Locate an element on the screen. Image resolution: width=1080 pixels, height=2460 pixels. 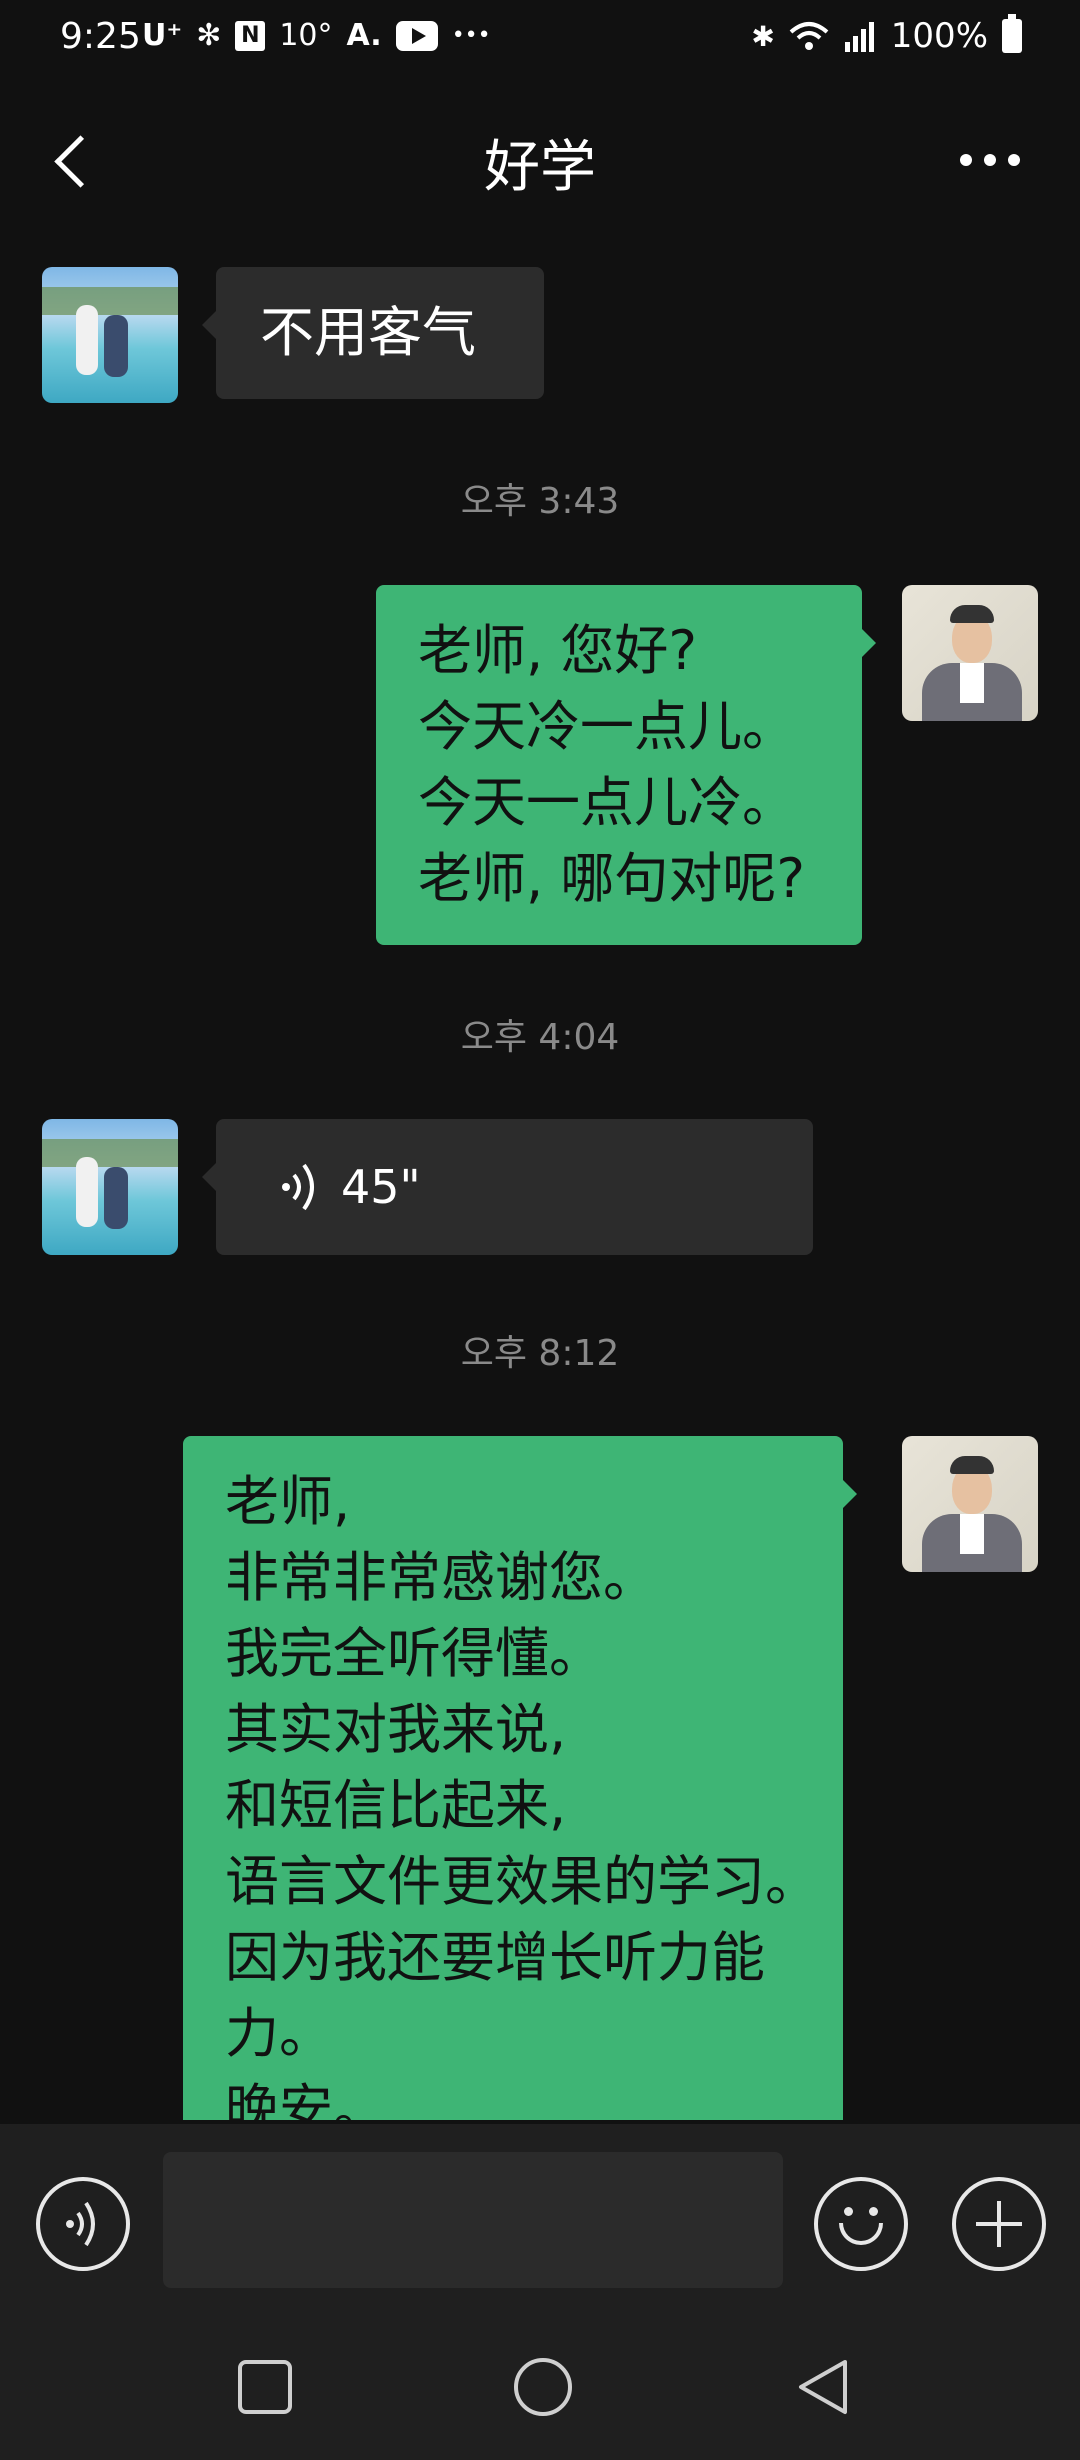
nav-recent-icon is located at coordinates (265, 2387).